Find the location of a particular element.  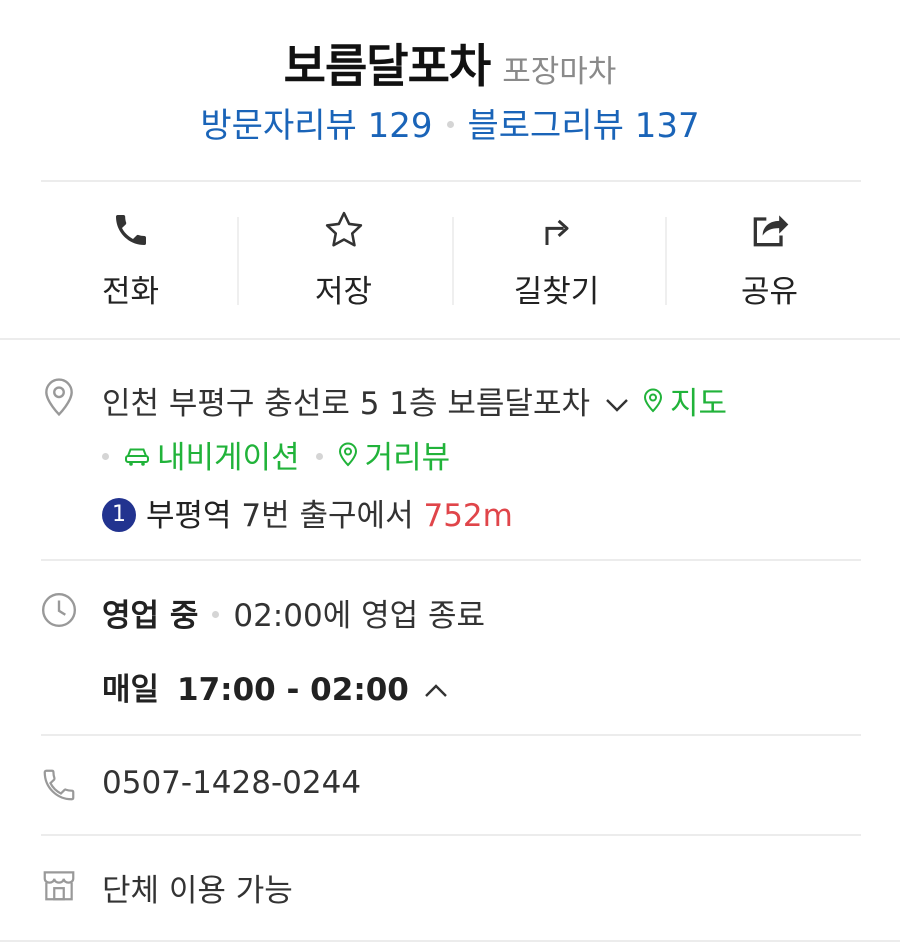

facility-info: 단체 이용 가능 is located at coordinates (197, 891).